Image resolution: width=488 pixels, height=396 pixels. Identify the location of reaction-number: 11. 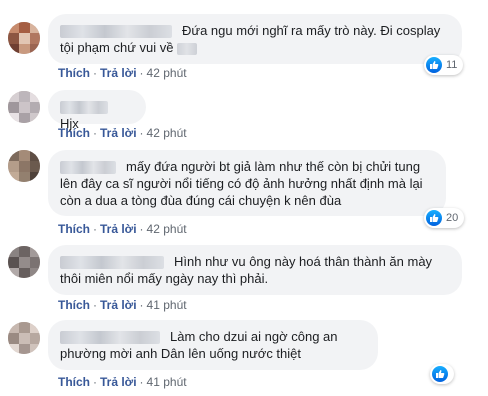
(452, 65).